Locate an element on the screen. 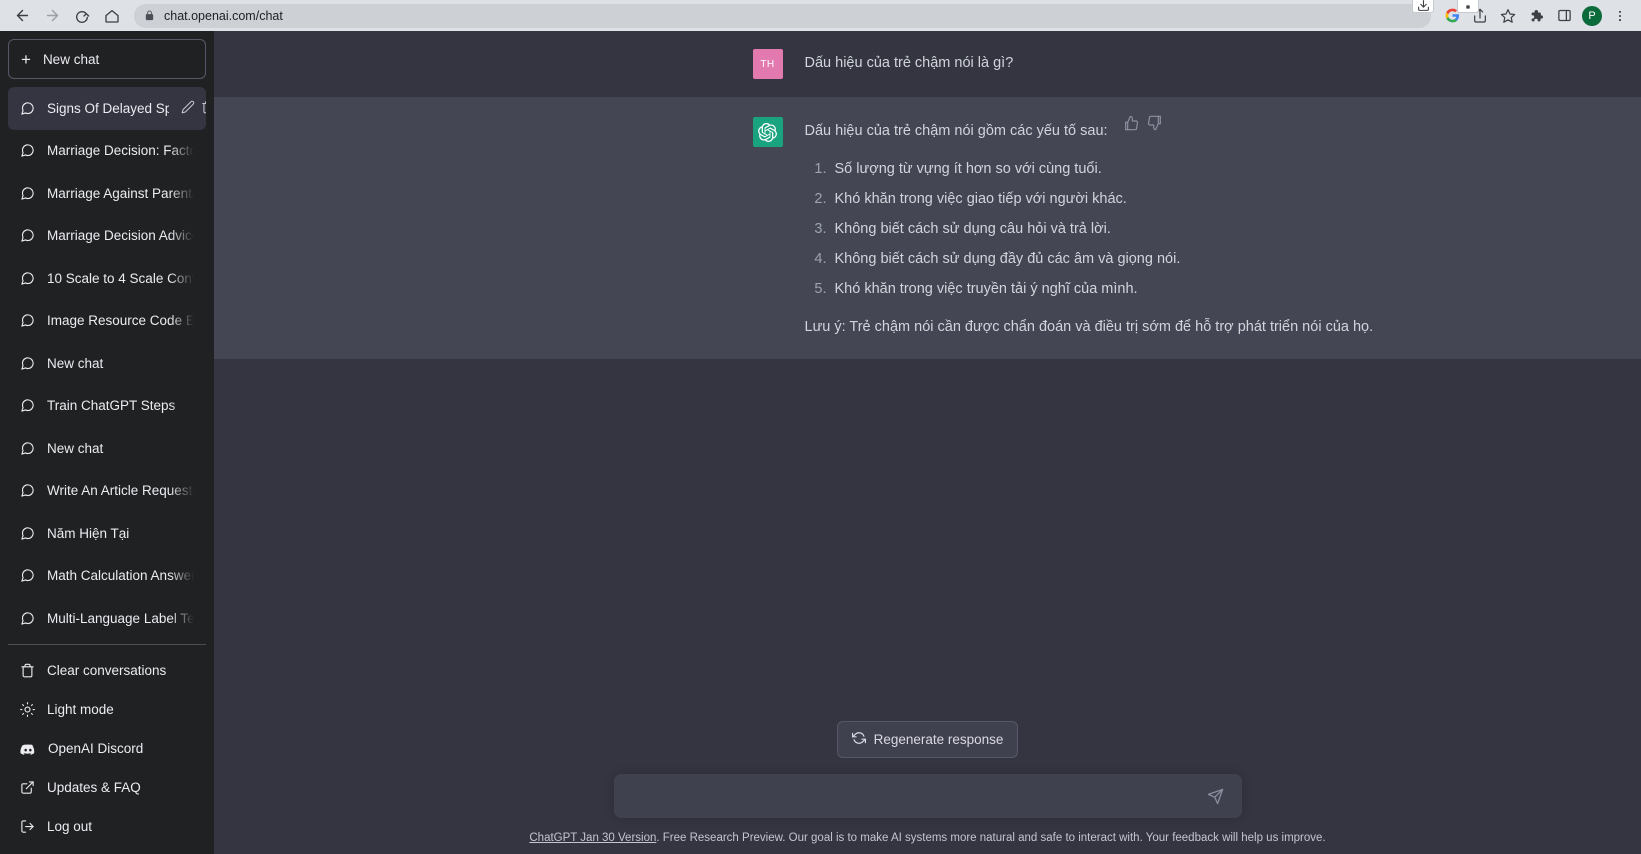 The image size is (1641, 854). conversation-item-active: Signs Of Delayed Speec is located at coordinates (107, 108).